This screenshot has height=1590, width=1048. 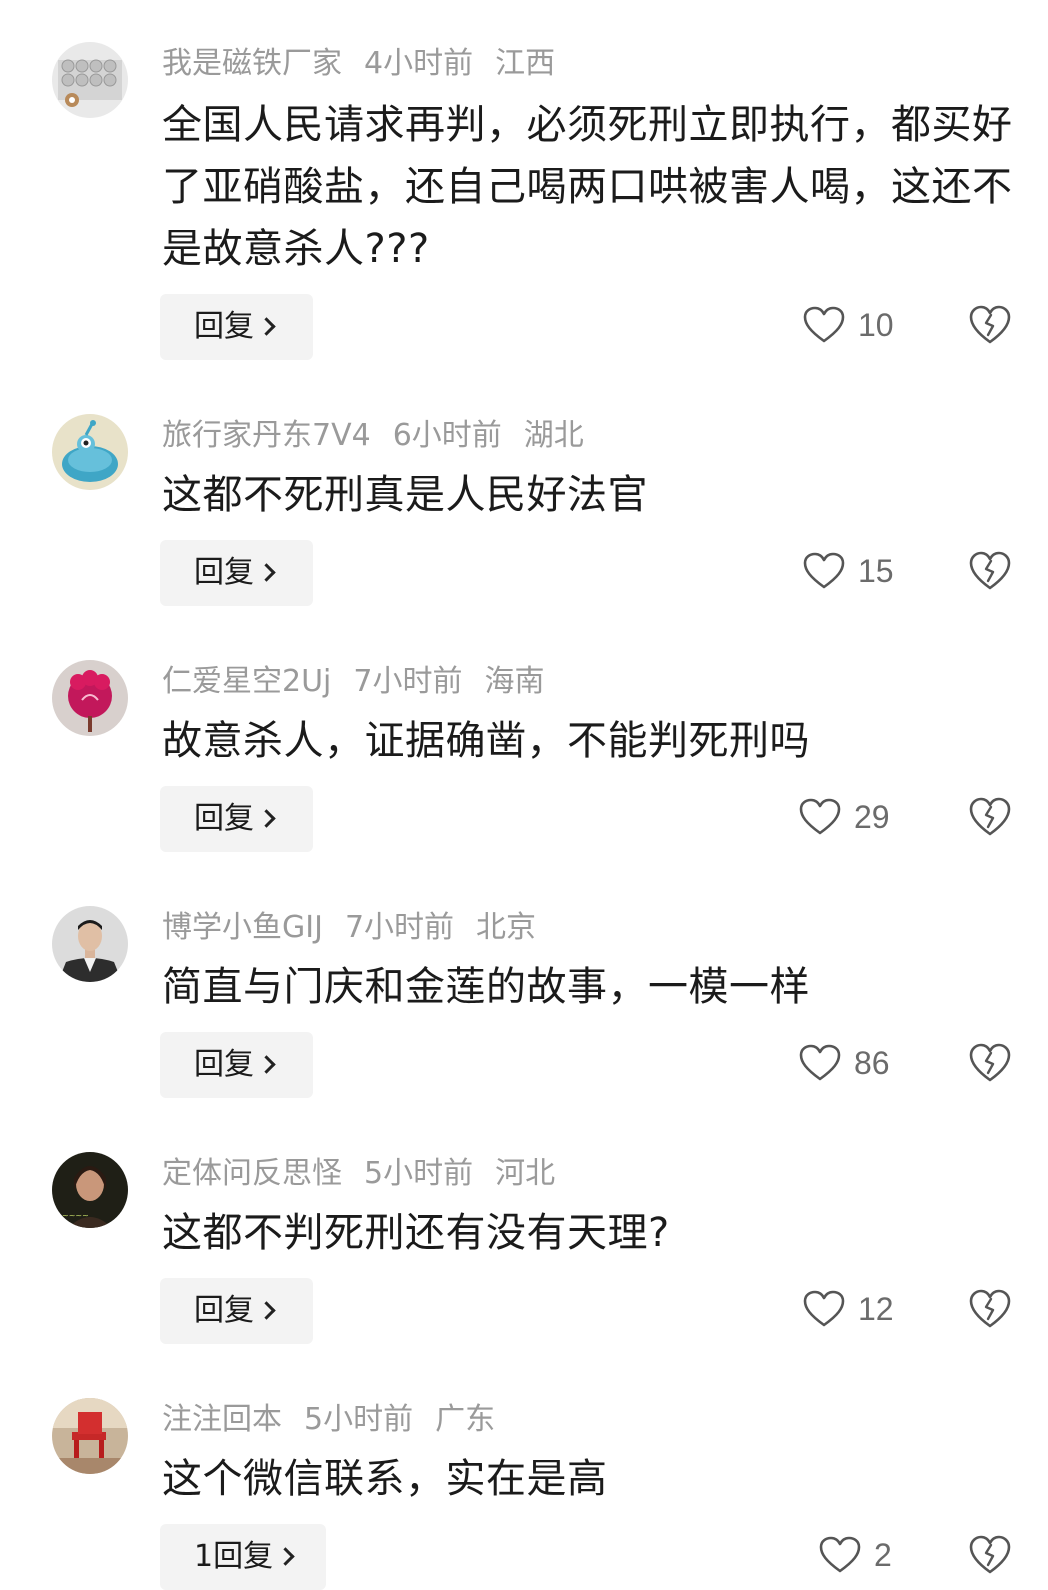 I want to click on like-button: 12, so click(x=862, y=1309).